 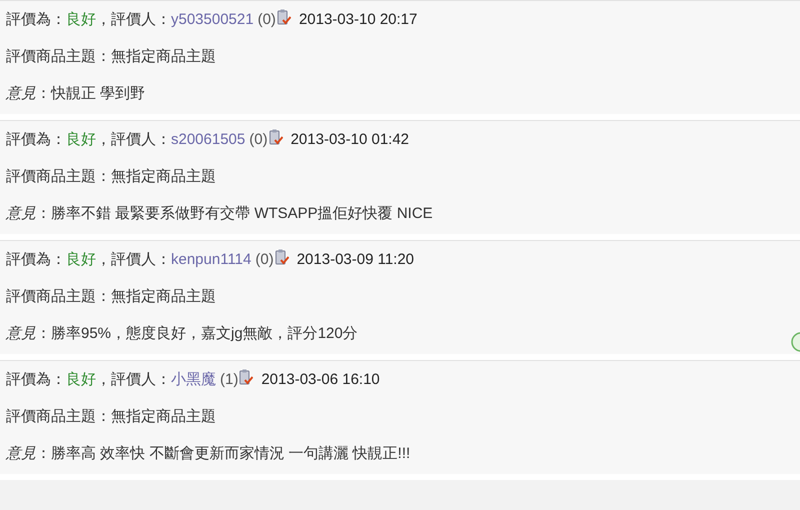 I want to click on reviewer-link: 小黑魔, so click(x=193, y=379).